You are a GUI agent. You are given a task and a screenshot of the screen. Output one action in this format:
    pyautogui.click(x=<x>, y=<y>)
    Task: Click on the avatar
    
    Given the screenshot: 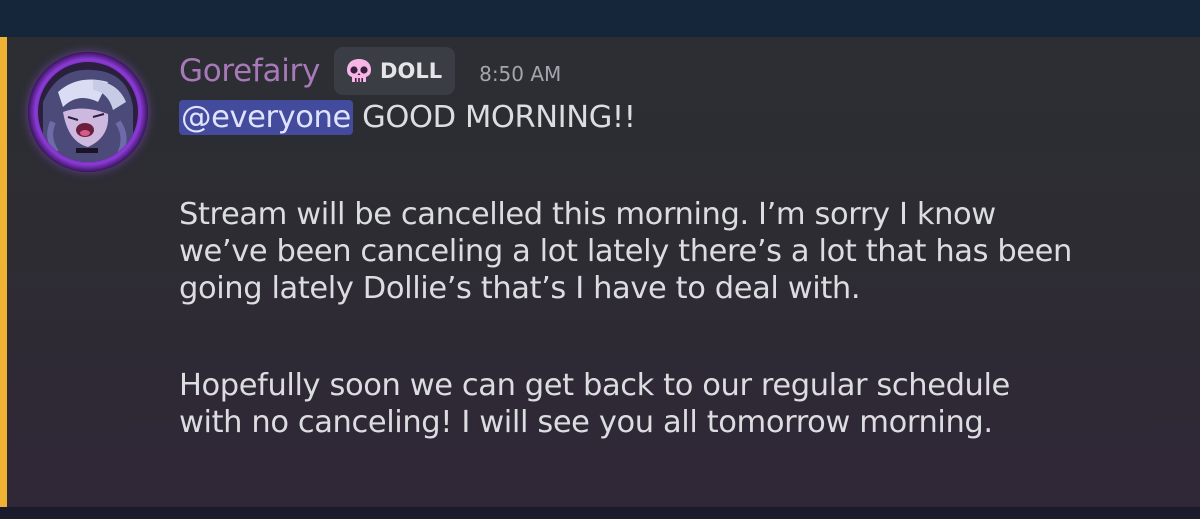 What is the action you would take?
    pyautogui.click(x=88, y=112)
    